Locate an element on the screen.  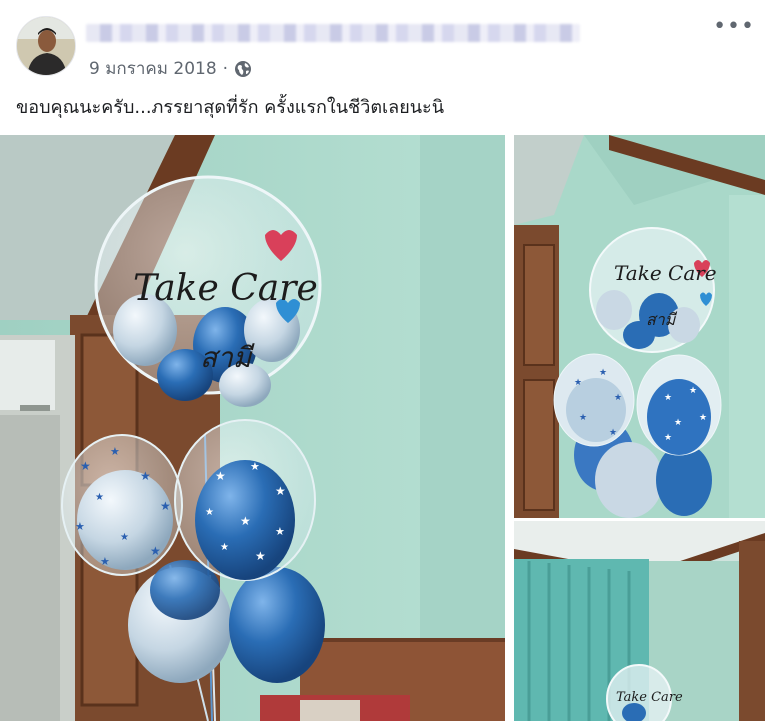
photo-bottom-right-image: Take Care is located at coordinates (639, 621).